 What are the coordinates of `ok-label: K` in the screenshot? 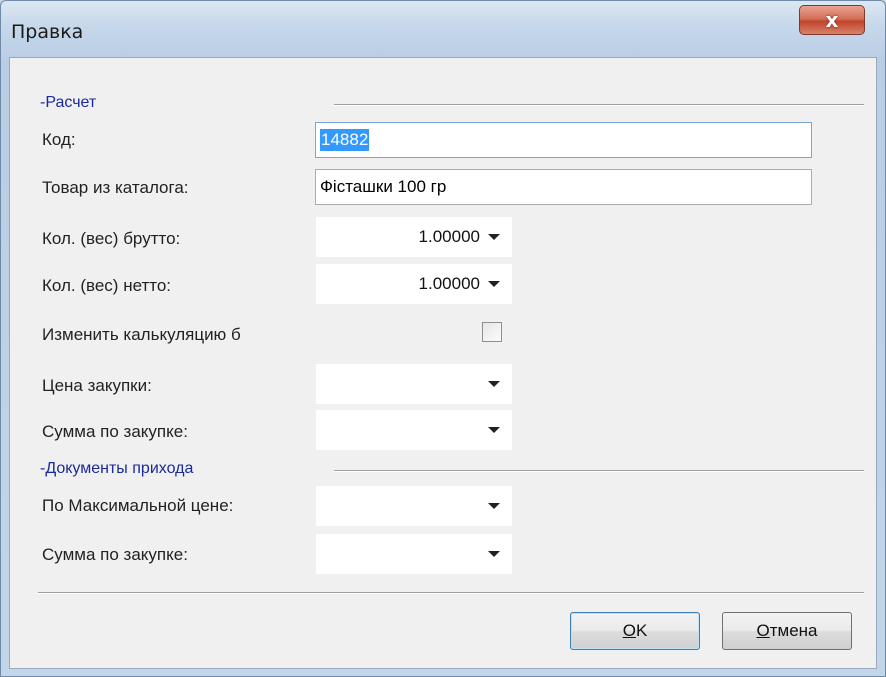 It's located at (641, 630).